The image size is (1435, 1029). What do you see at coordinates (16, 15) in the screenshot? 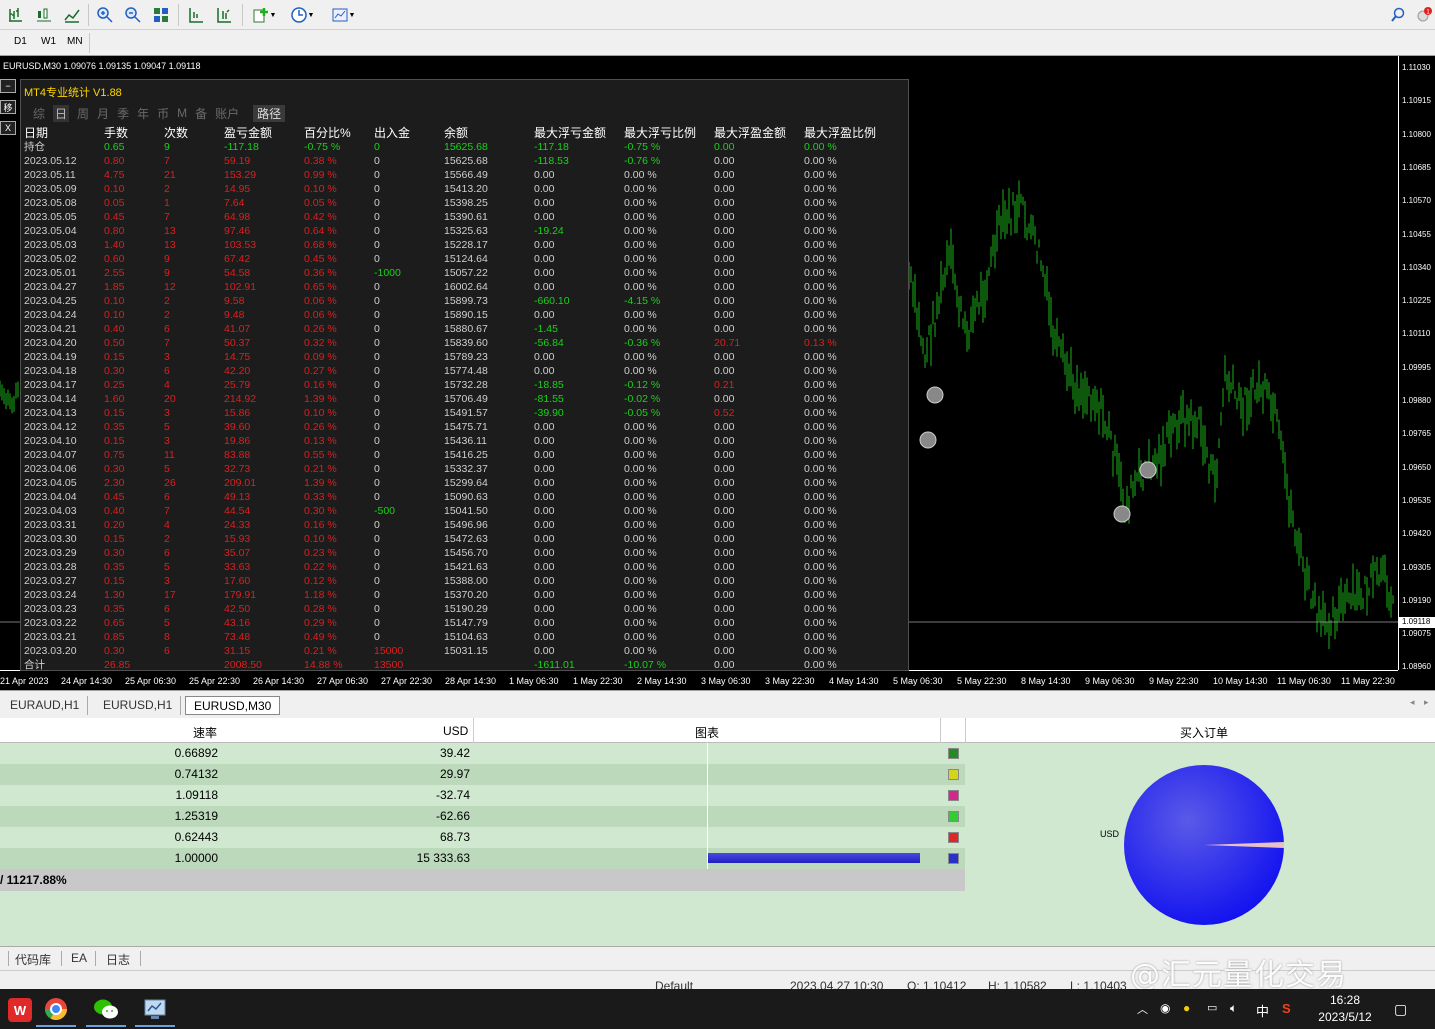
I see `bar-chart-icon` at bounding box center [16, 15].